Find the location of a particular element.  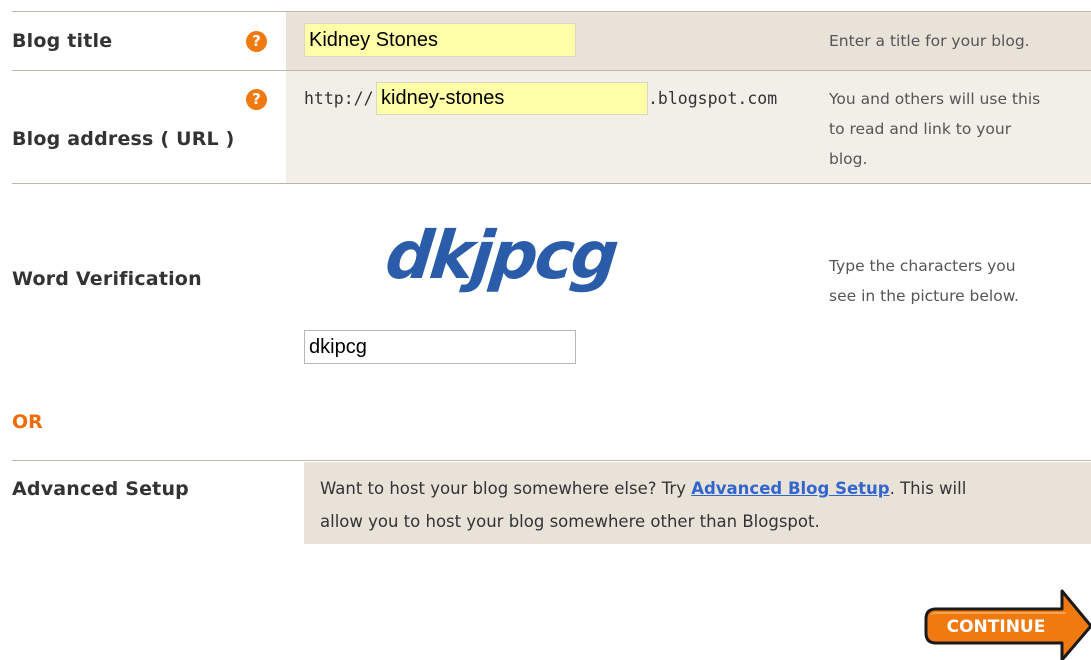

captcha-text: dkjpcg is located at coordinates (501, 255).